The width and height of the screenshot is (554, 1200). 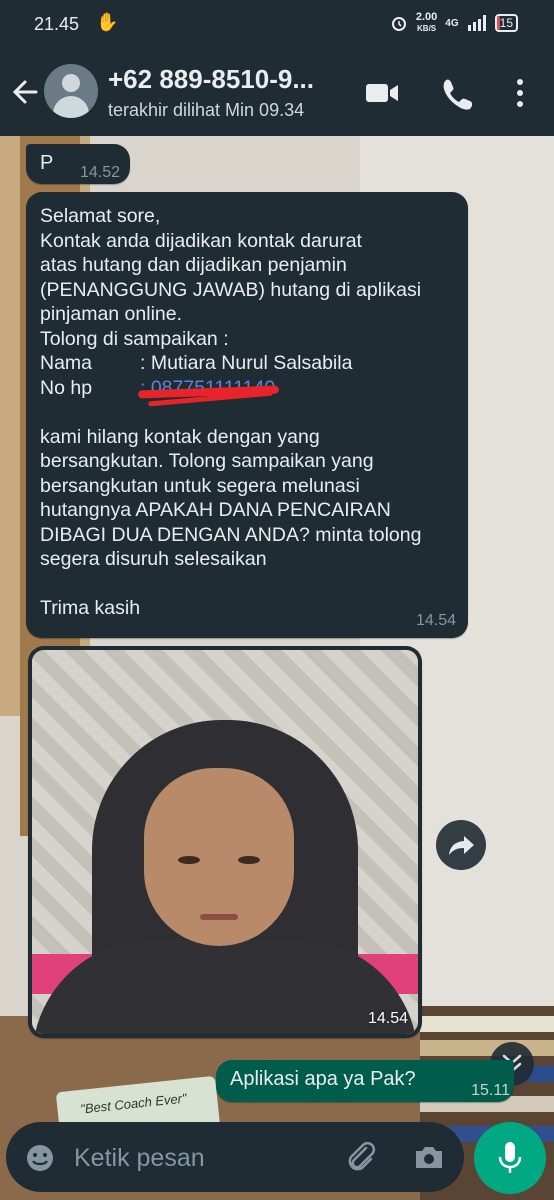 What do you see at coordinates (25, 92) in the screenshot?
I see `back-arrow-icon` at bounding box center [25, 92].